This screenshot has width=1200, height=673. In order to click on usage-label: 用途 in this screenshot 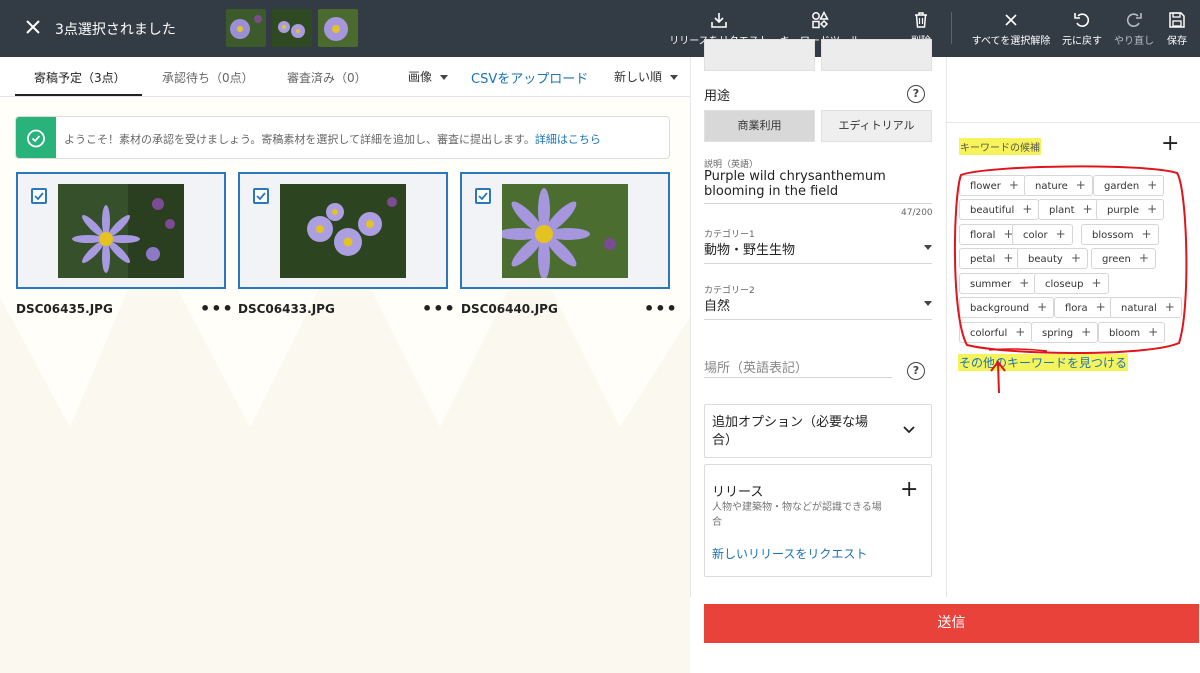, I will do `click(717, 96)`.